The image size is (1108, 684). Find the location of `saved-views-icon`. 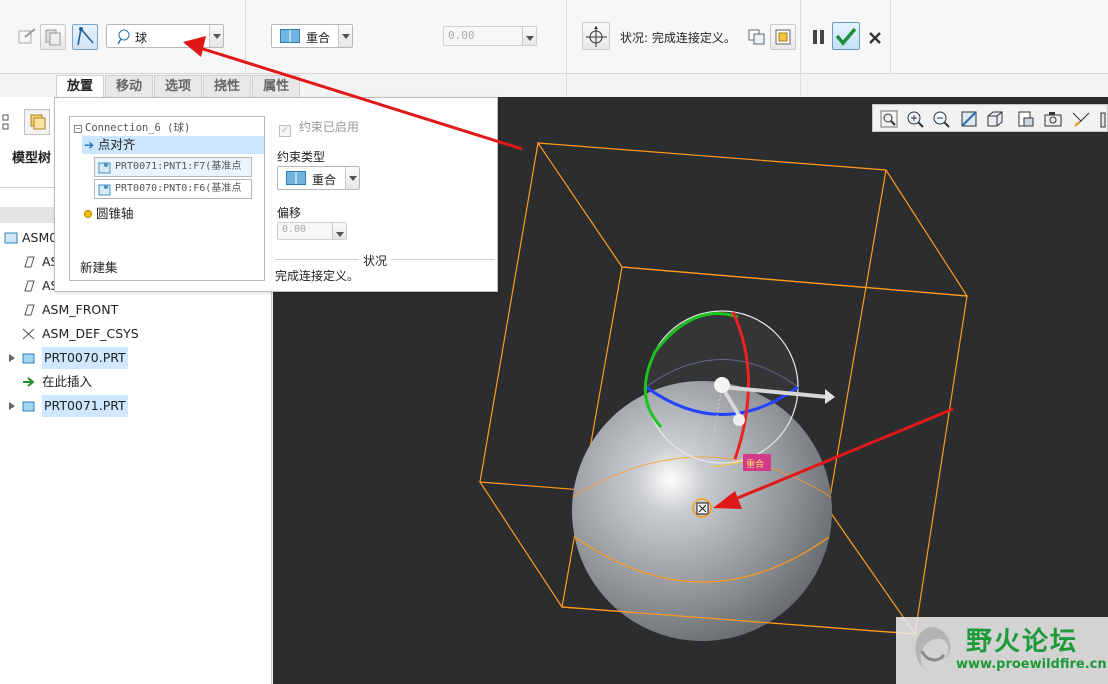

saved-views-icon is located at coordinates (995, 119).